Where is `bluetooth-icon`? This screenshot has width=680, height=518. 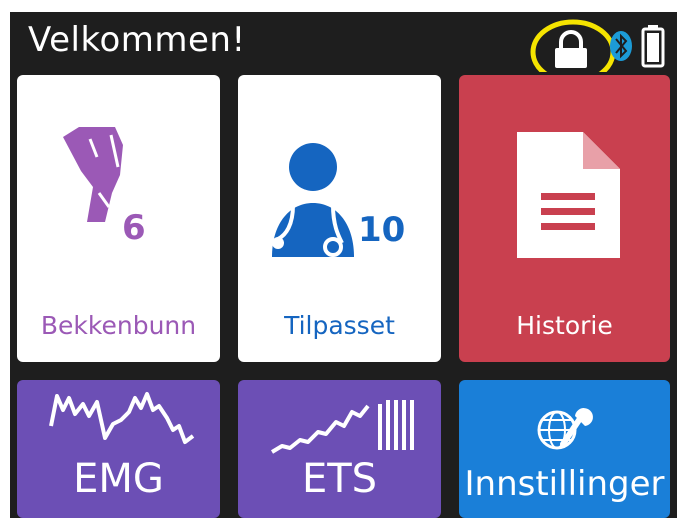 bluetooth-icon is located at coordinates (621, 46).